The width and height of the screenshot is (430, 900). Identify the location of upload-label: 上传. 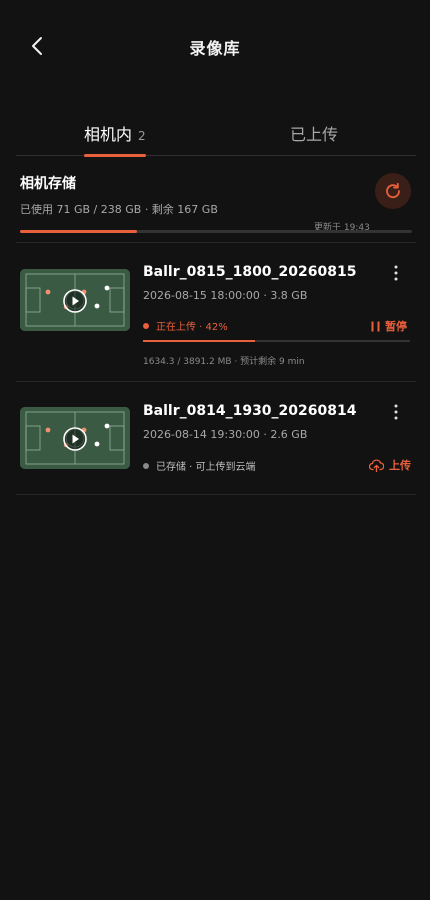
(400, 465).